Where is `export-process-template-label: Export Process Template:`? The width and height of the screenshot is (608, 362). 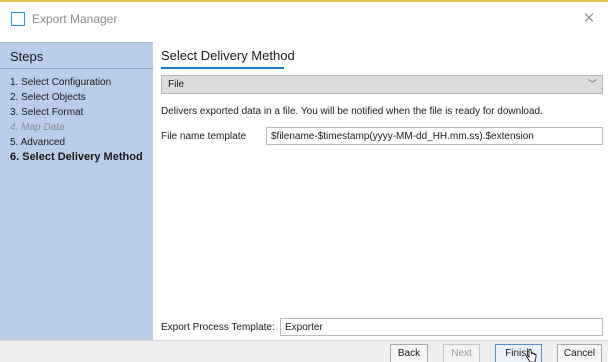 export-process-template-label: Export Process Template: is located at coordinates (218, 327).